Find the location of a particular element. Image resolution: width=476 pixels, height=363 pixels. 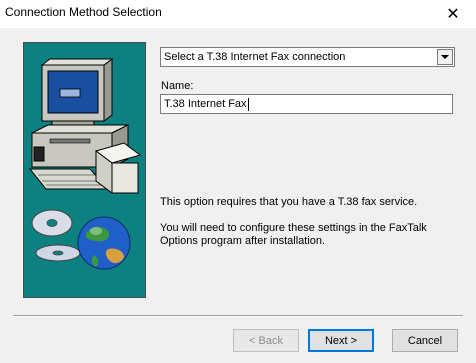

name-input: T.38 Internet Fax is located at coordinates (306, 104).